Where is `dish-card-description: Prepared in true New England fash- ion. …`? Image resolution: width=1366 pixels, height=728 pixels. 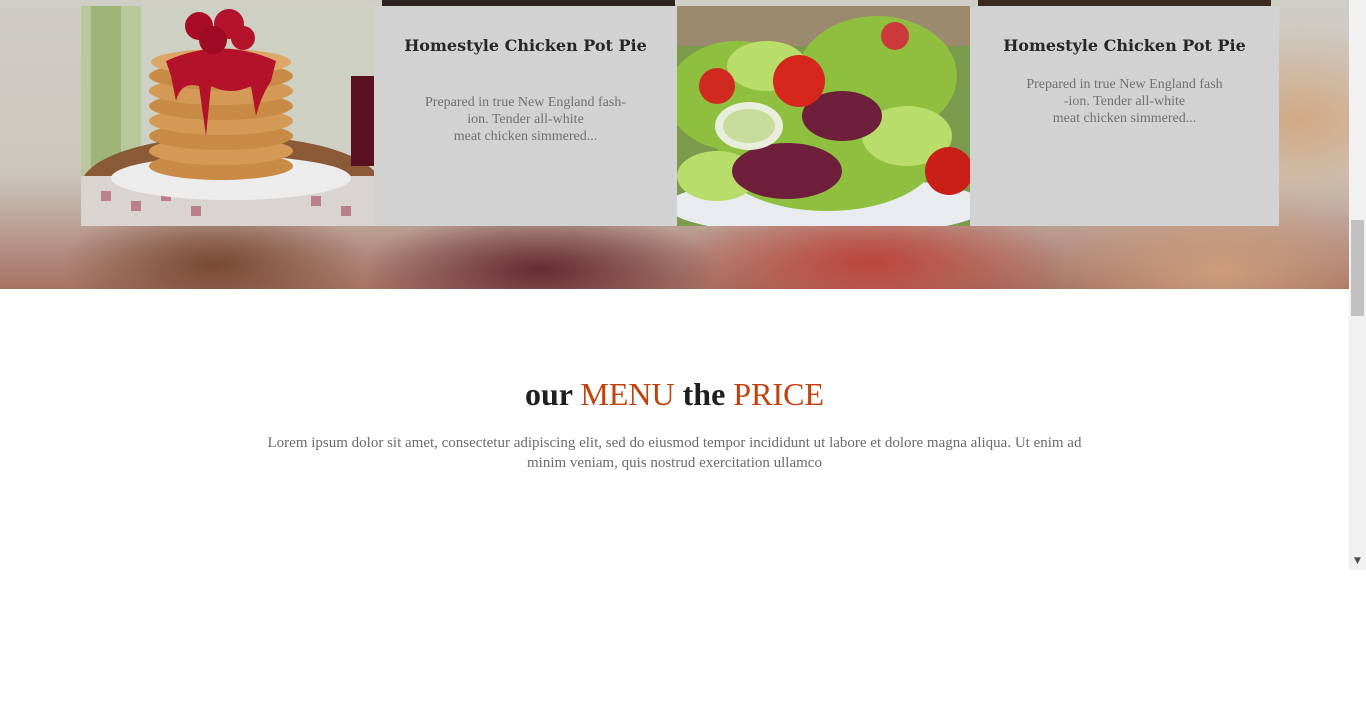 dish-card-description: Prepared in true New England fash- ion. … is located at coordinates (525, 119).